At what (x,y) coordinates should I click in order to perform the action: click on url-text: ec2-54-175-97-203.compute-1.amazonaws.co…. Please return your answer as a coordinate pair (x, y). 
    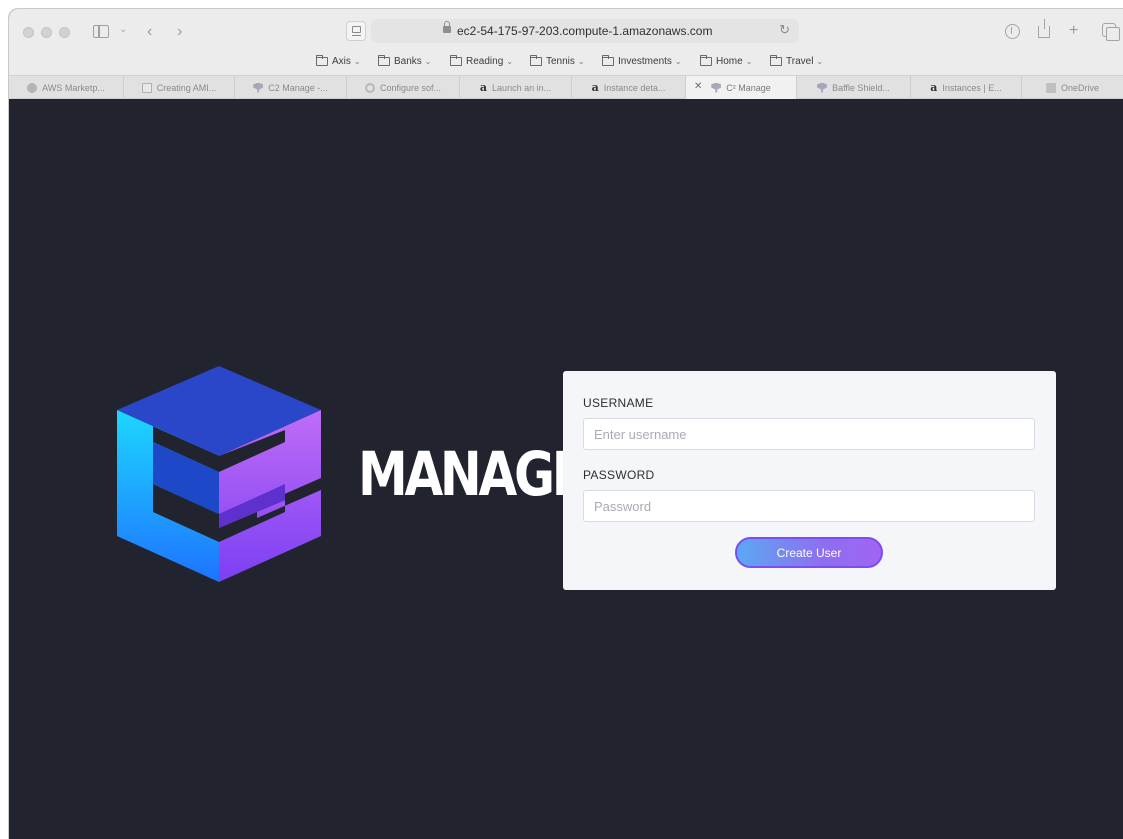
    Looking at the image, I should click on (585, 31).